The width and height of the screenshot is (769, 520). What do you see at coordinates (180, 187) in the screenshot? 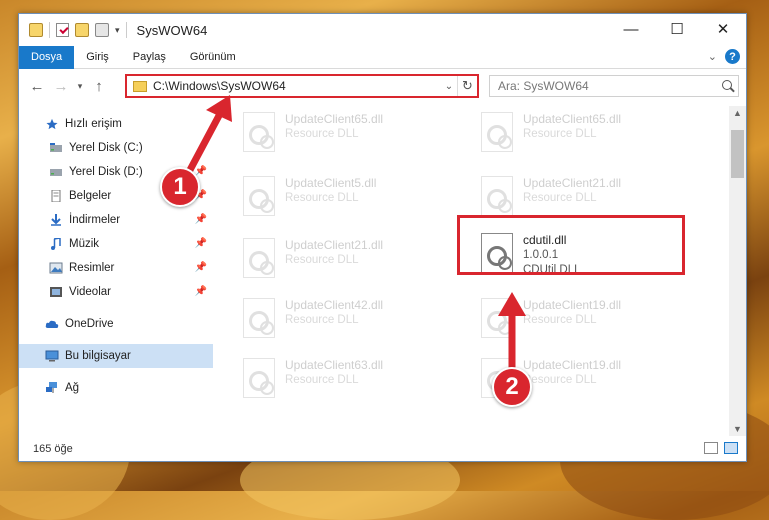
I see `callout-step-1: 1` at bounding box center [180, 187].